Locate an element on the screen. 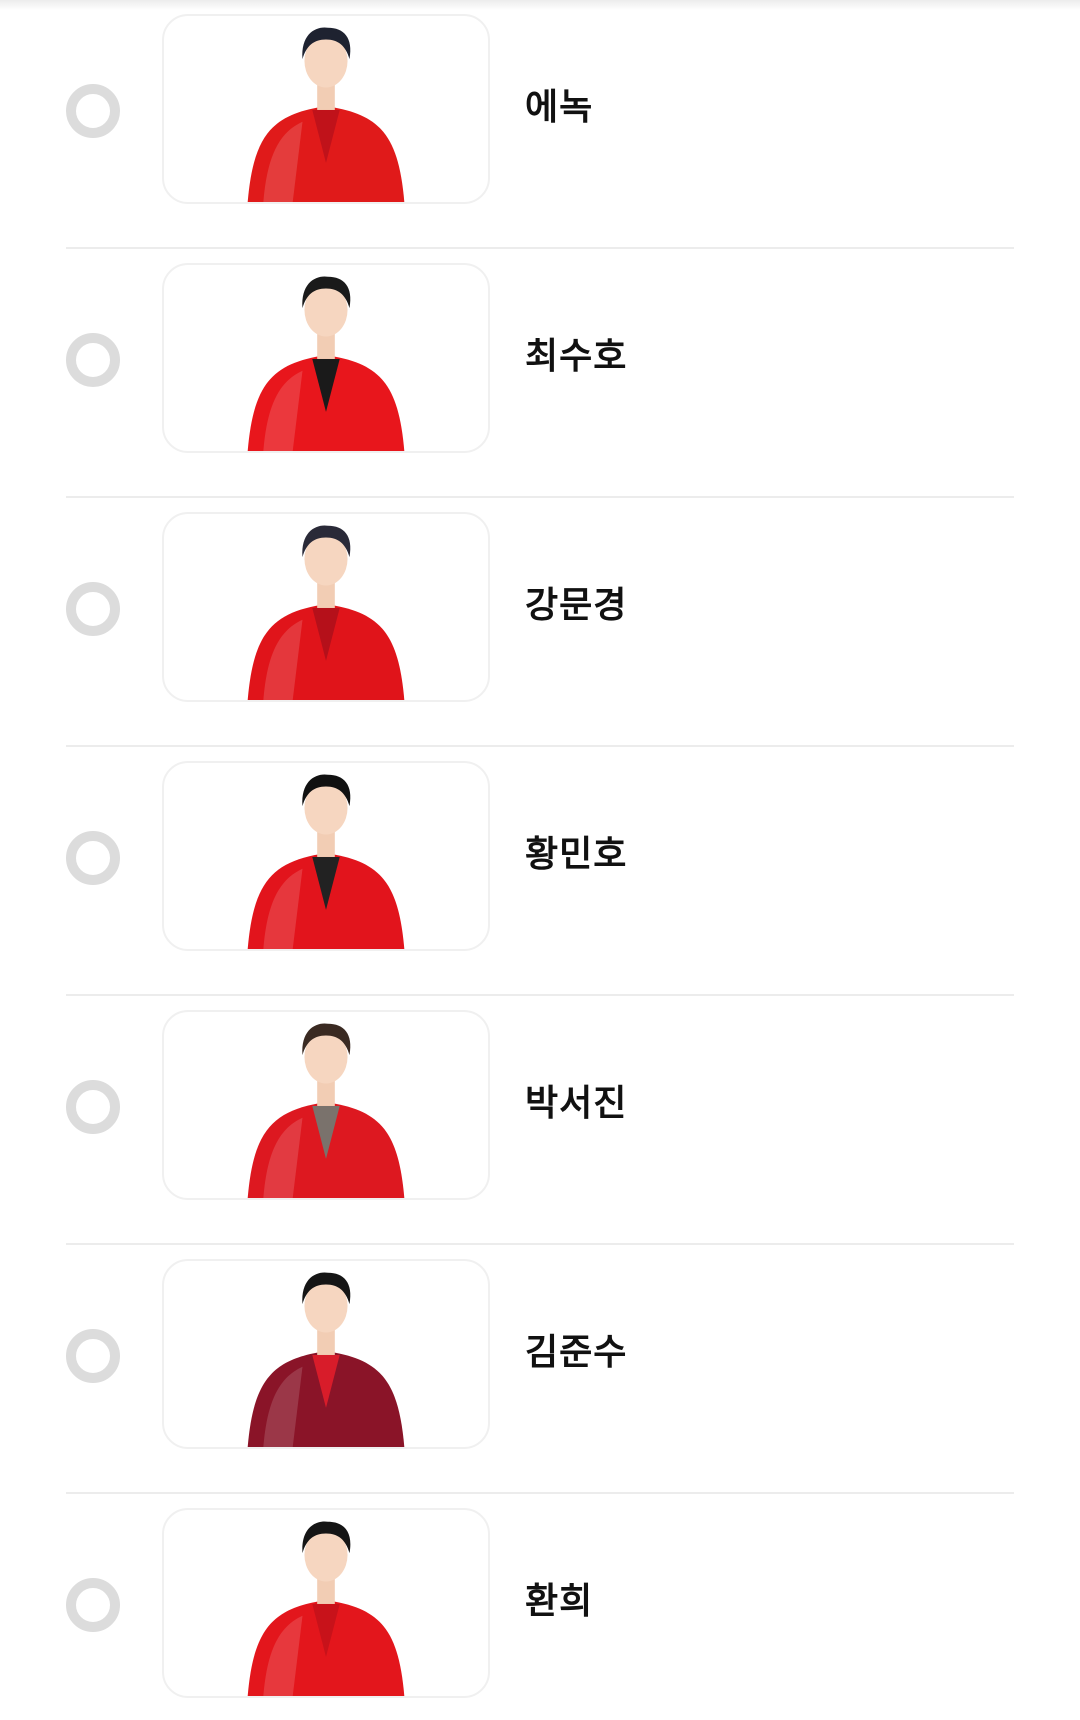 The image size is (1080, 1720). candidate-name: 에녹 is located at coordinates (559, 107).